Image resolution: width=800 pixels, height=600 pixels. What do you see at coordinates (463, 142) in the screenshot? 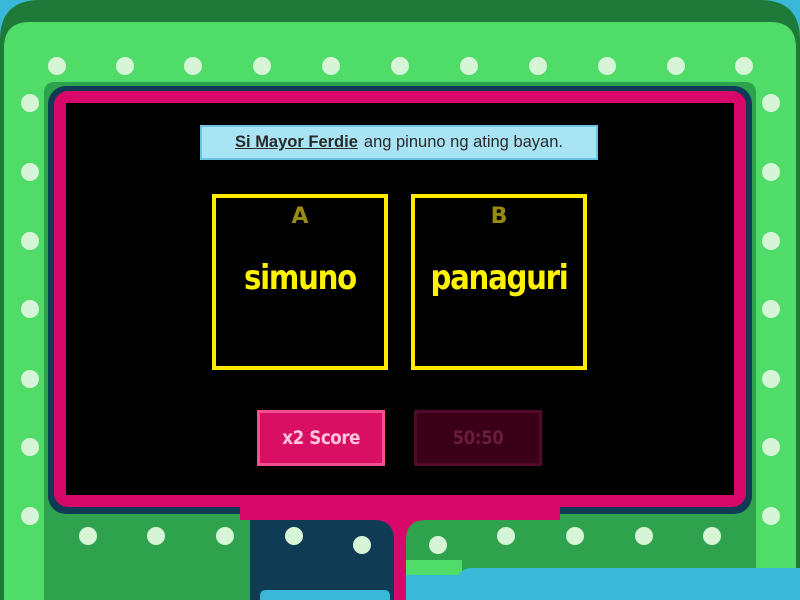
I see `question-rest: ang pinuno ng ating bayan.` at bounding box center [463, 142].